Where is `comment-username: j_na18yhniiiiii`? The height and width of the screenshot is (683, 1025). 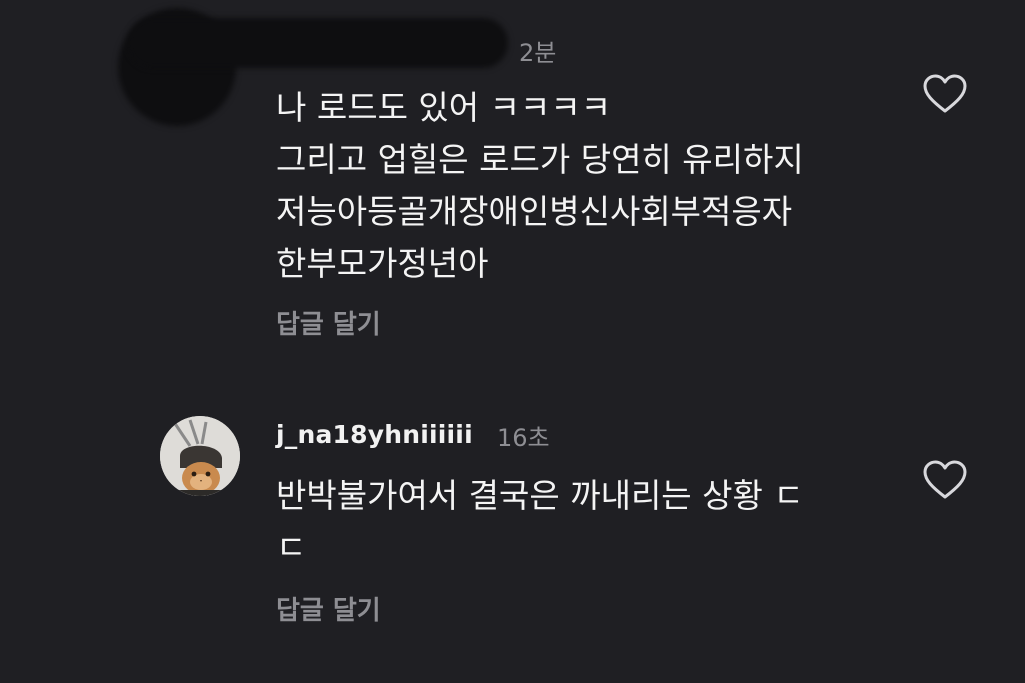 comment-username: j_na18yhniiiiii is located at coordinates (374, 434).